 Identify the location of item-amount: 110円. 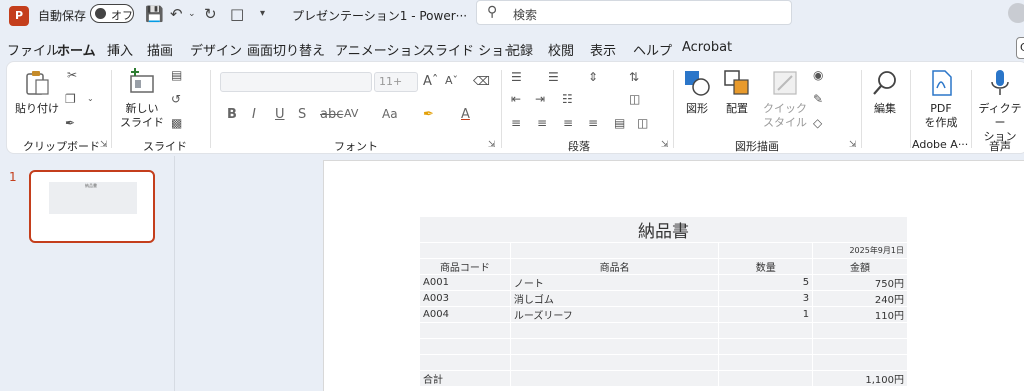
(860, 314).